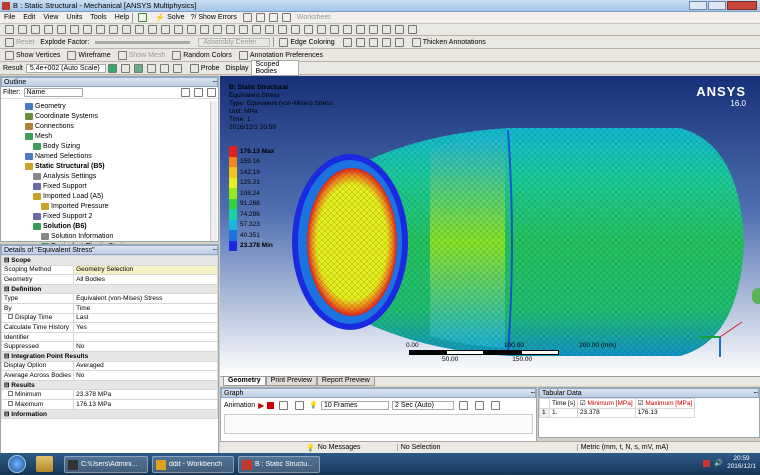 Image resolution: width=760 pixels, height=475 pixels. I want to click on units-status: Metric (mm, t, N, s, mV, mA), so click(622, 447).